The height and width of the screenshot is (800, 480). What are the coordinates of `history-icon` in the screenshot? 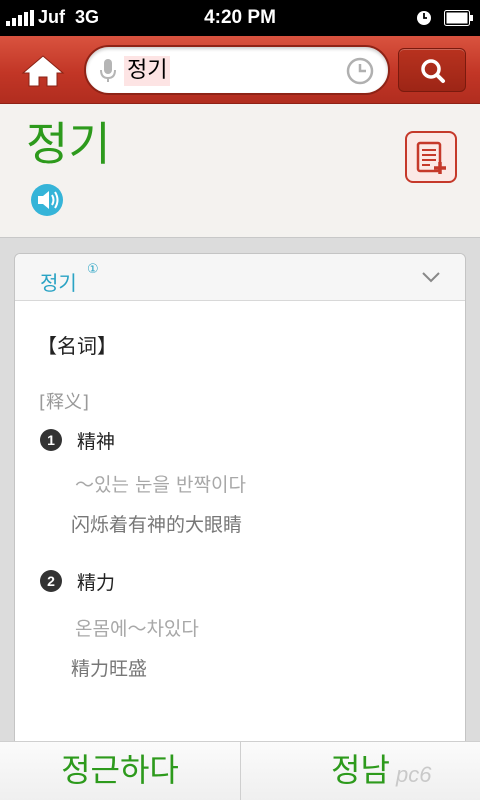 It's located at (360, 71).